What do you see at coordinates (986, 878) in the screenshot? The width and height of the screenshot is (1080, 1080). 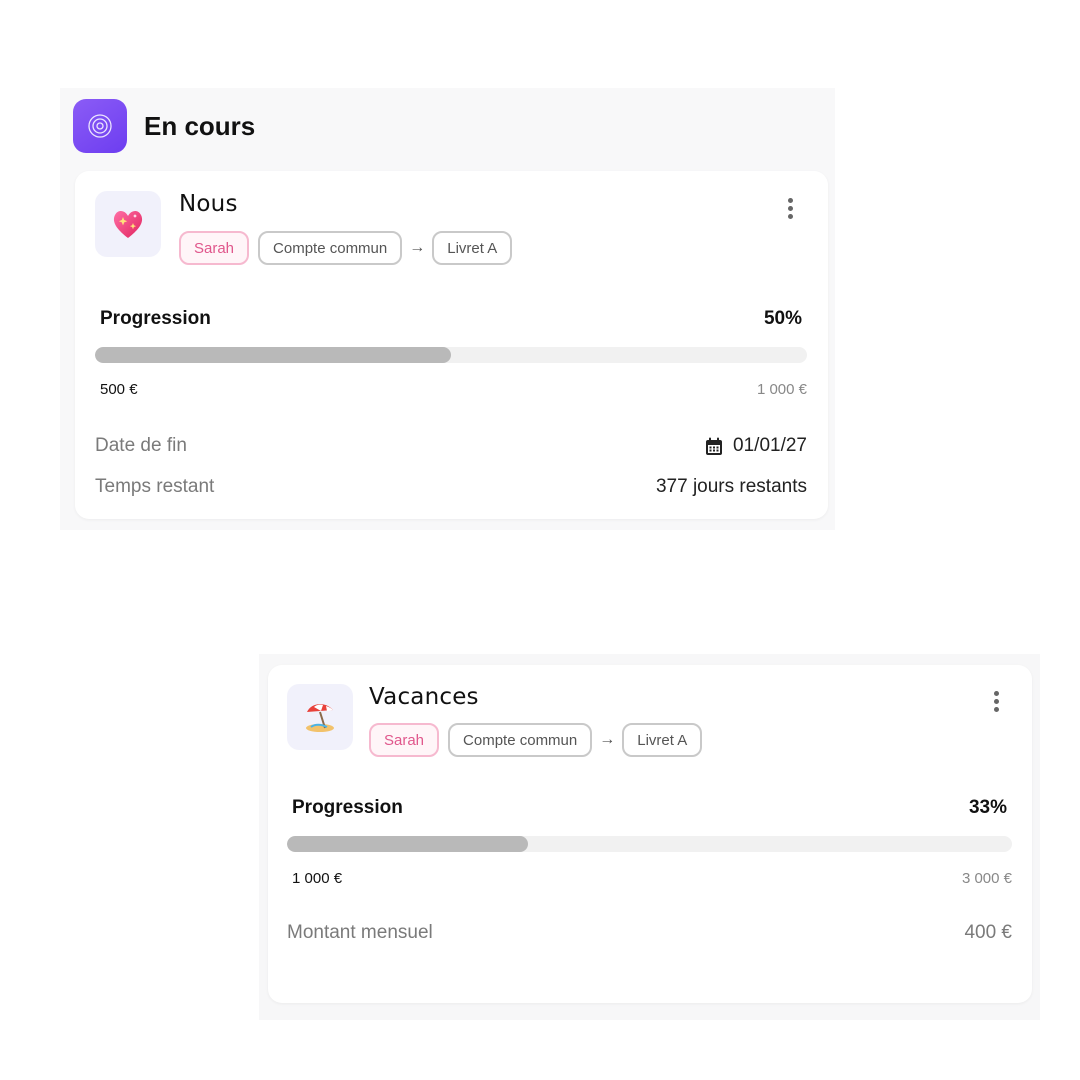 I see `target-amount: 3 000 €` at bounding box center [986, 878].